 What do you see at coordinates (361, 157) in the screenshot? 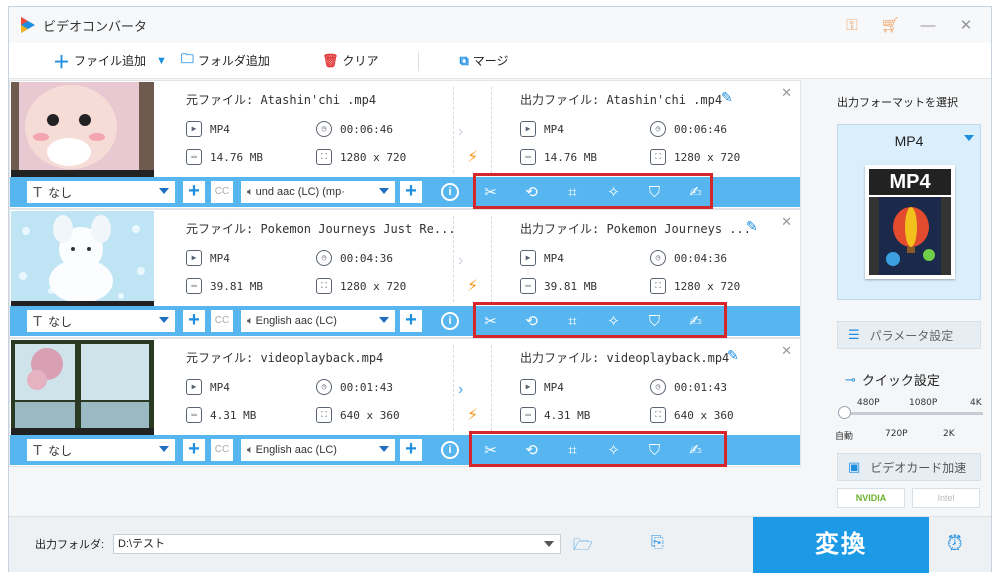
I see `source-resolution: ⛶ 1280 x 720` at bounding box center [361, 157].